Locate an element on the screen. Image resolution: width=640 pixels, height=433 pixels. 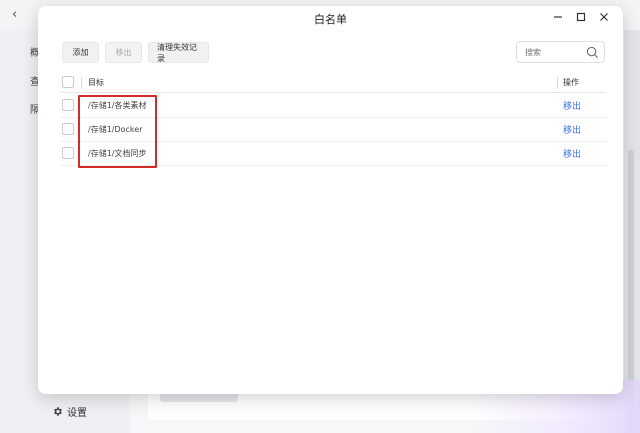
select-all-checkbox is located at coordinates (68, 82).